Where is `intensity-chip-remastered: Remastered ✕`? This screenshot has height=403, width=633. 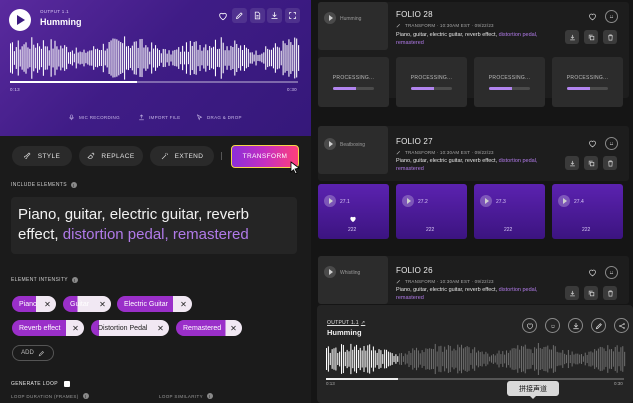 intensity-chip-remastered: Remastered ✕ is located at coordinates (209, 328).